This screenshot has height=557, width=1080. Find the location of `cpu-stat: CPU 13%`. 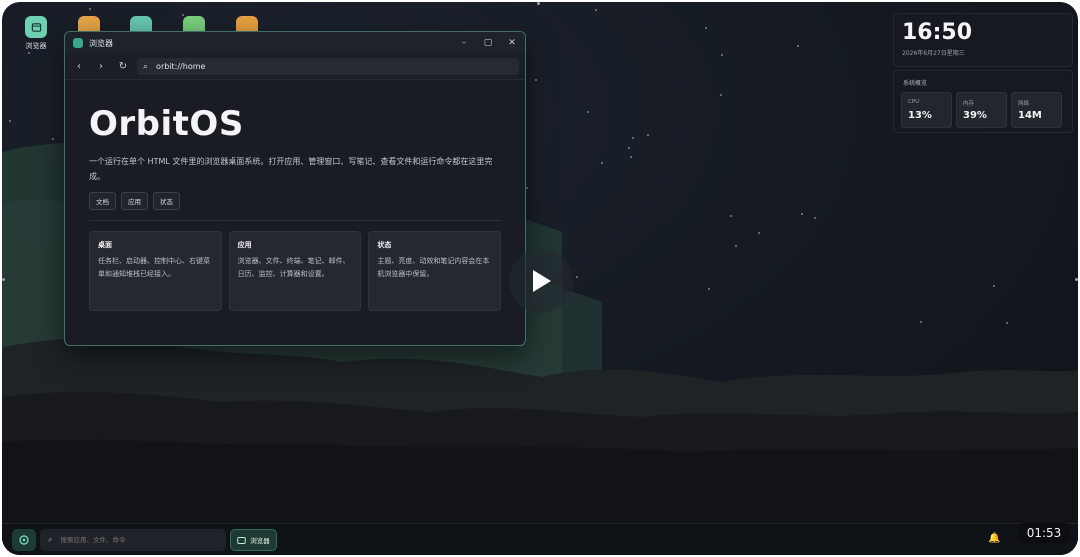

cpu-stat: CPU 13% is located at coordinates (926, 110).